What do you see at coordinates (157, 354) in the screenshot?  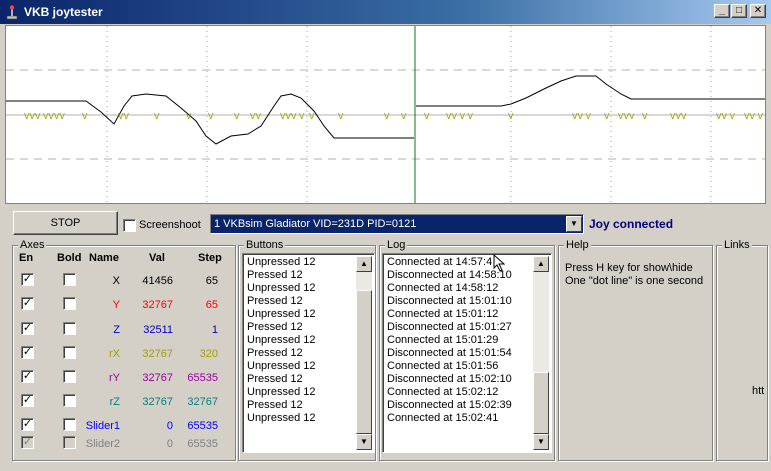 I see `axis-rx-val: 32767` at bounding box center [157, 354].